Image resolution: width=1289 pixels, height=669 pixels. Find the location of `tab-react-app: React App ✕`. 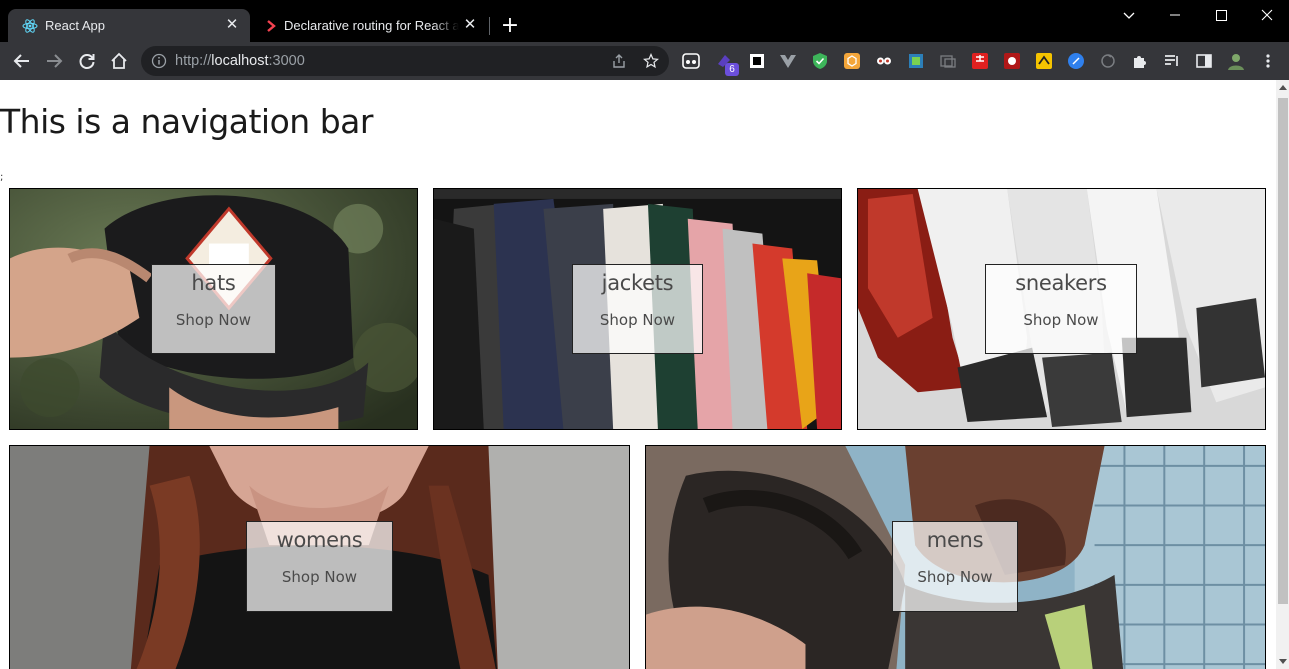

tab-react-app: React App ✕ is located at coordinates (129, 25).